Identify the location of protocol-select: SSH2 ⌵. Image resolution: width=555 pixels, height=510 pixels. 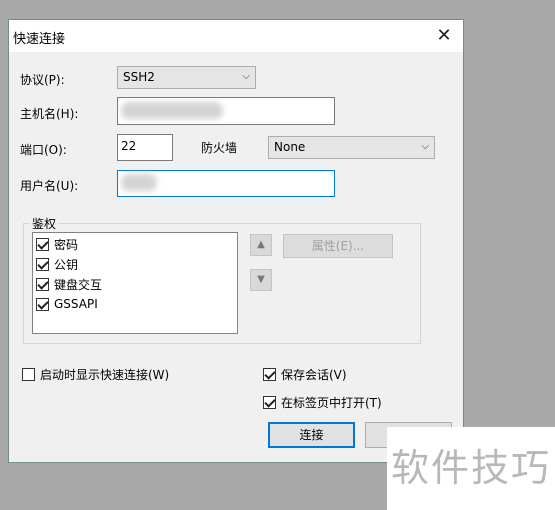
(186, 77).